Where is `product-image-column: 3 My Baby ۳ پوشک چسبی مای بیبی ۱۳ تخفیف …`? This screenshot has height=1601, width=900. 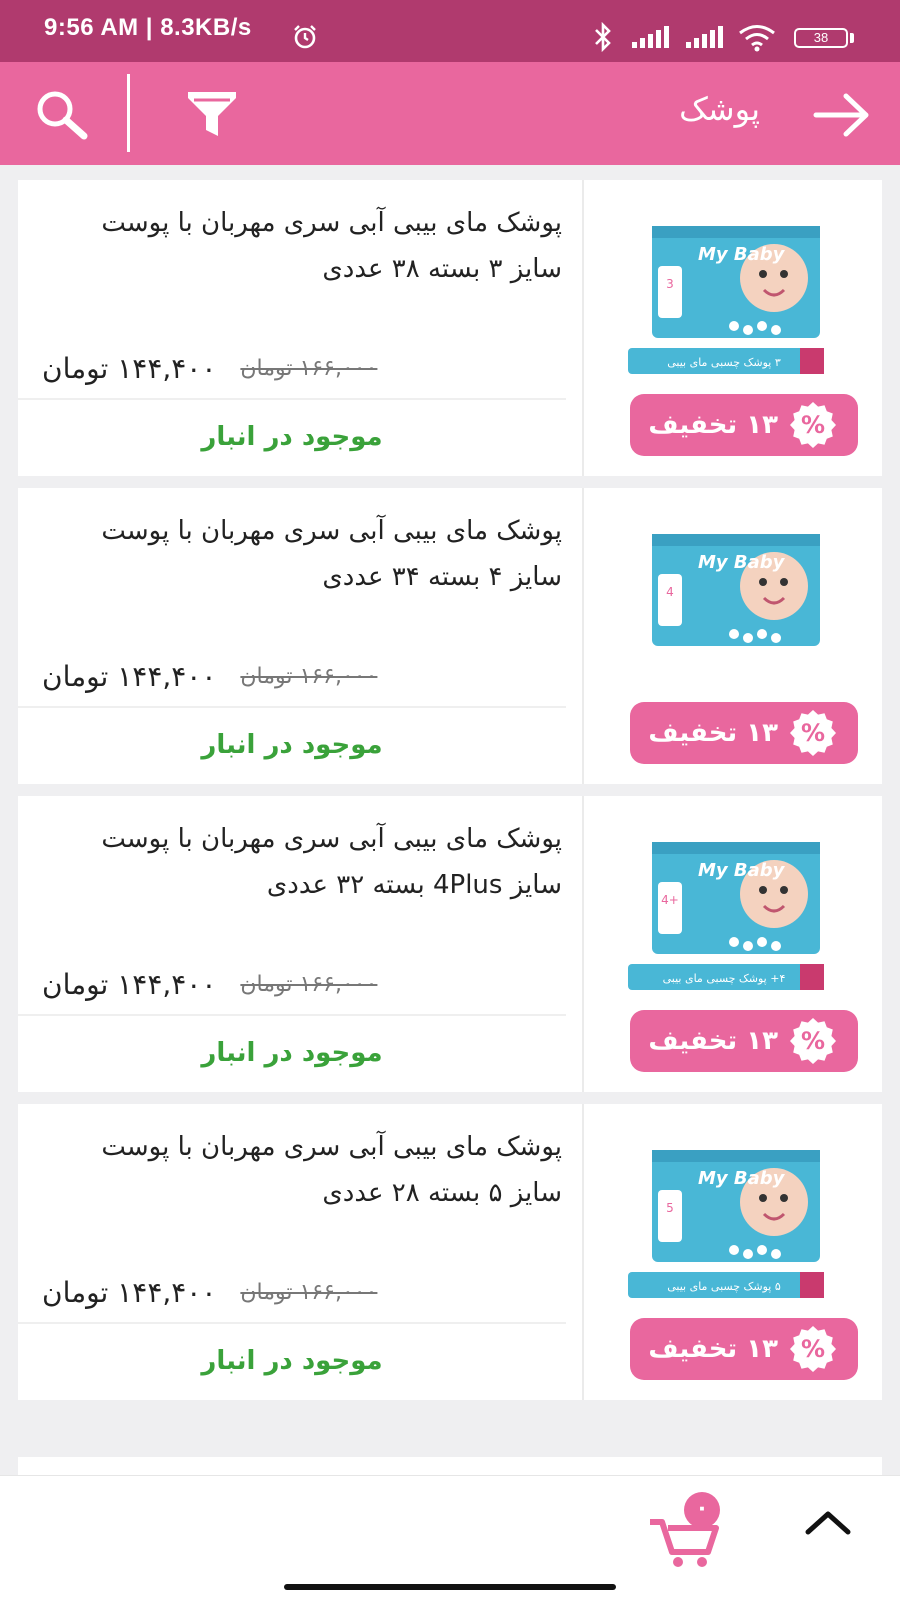
product-image-column: 3 My Baby ۳ پوشک چسبی مای بیبی ۱۳ تخفیف … is located at coordinates (732, 328).